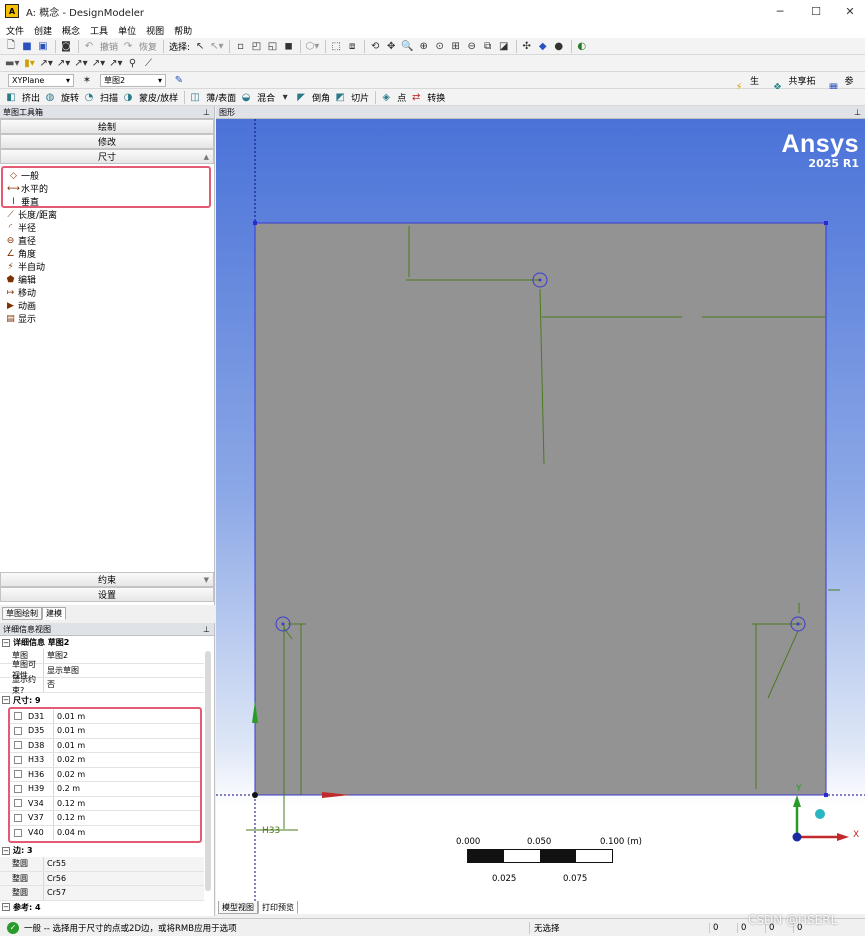 Image resolution: width=865 pixels, height=936 pixels. What do you see at coordinates (312, 46) in the screenshot?
I see `extend-select-icon: ⬡▾` at bounding box center [312, 46].